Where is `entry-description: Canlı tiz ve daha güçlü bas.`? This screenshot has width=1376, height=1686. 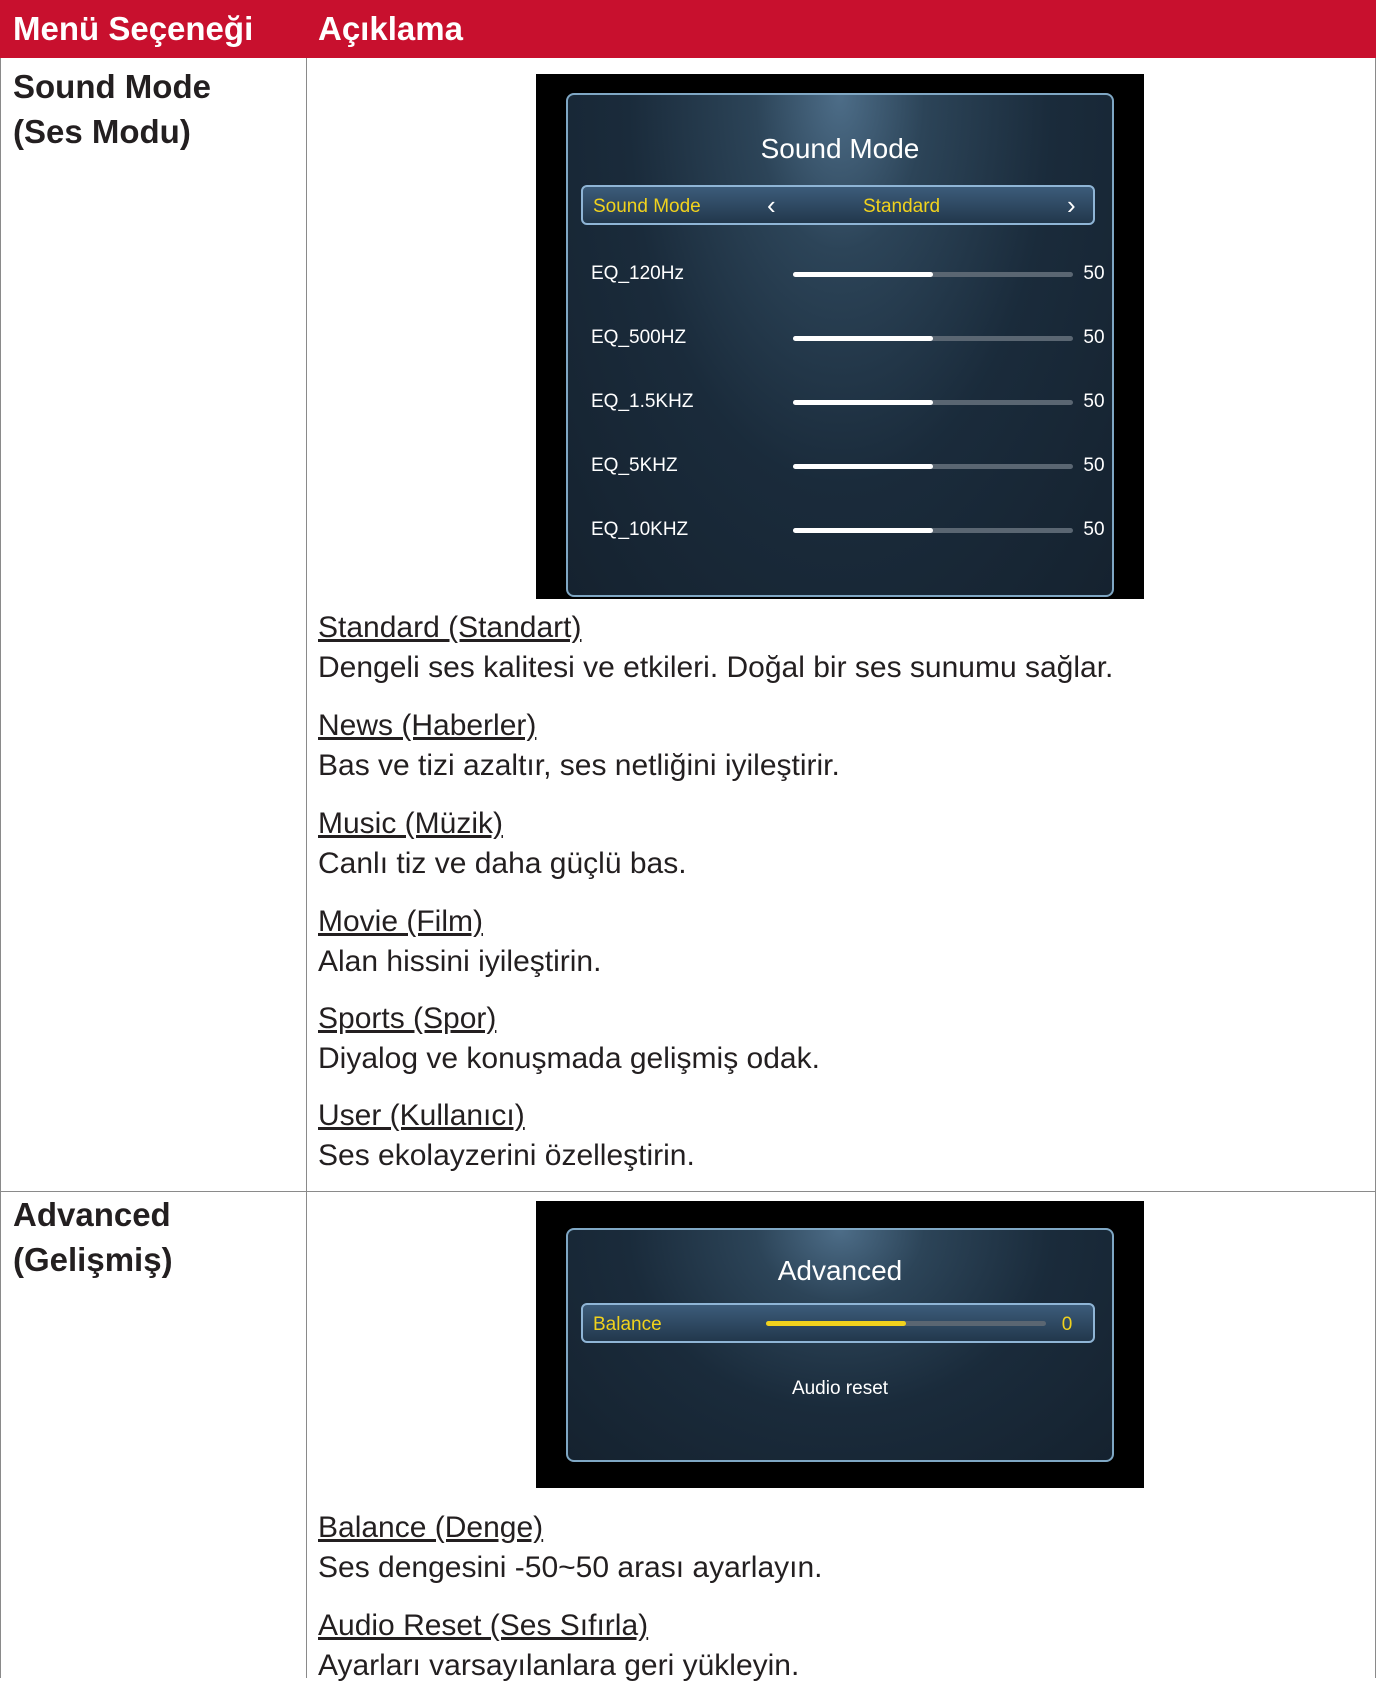
entry-description: Canlı tiz ve daha güçlü bas. is located at coordinates (502, 863).